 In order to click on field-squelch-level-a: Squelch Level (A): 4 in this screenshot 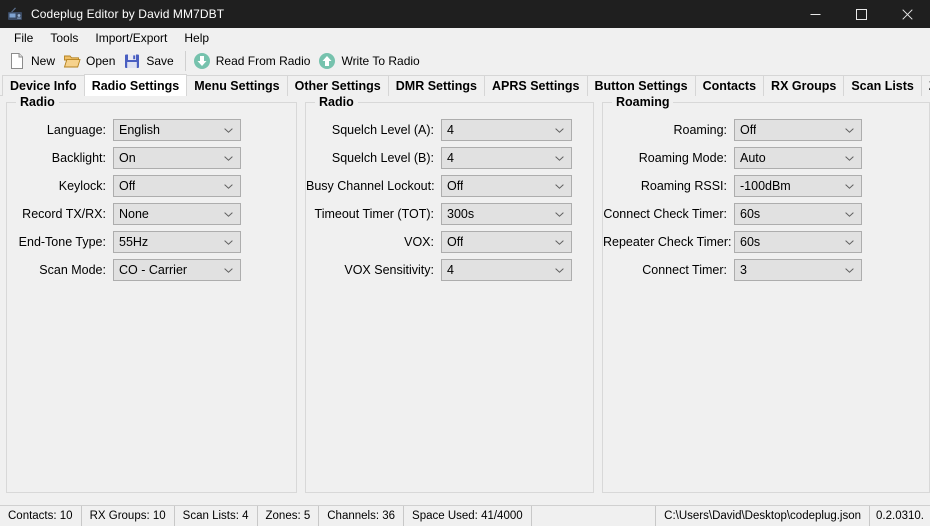, I will do `click(449, 130)`.